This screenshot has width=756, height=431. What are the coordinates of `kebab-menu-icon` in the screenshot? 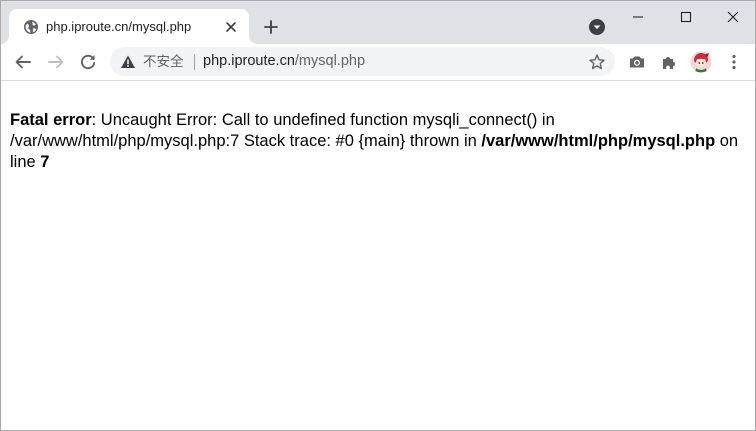 It's located at (734, 62).